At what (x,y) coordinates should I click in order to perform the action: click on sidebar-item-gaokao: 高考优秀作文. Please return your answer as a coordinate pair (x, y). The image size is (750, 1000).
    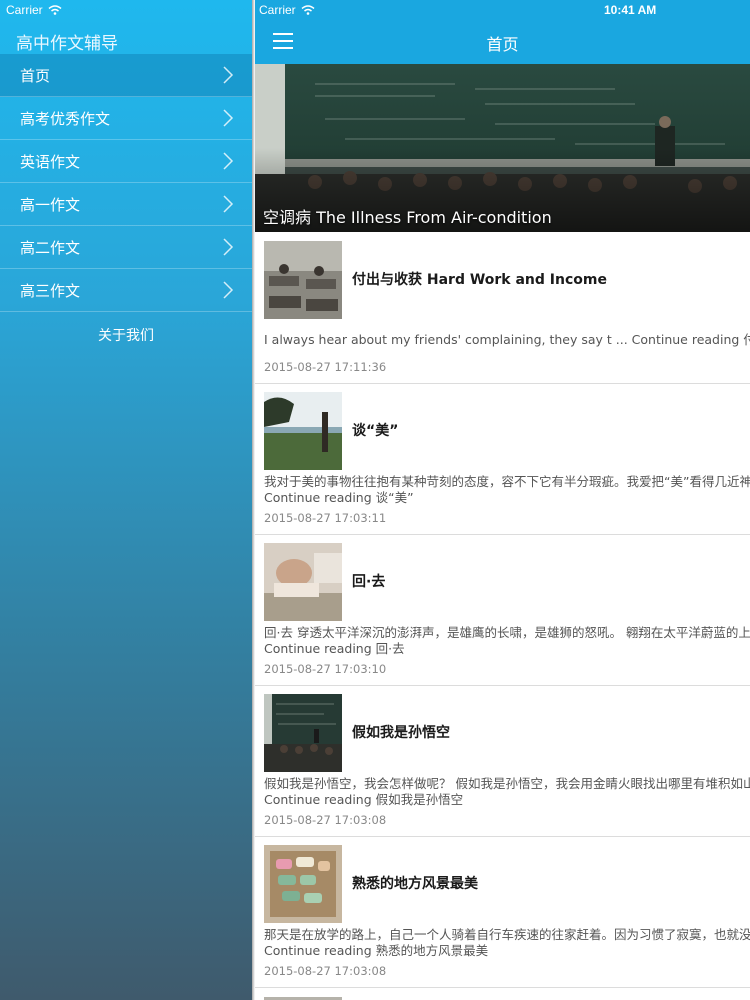
    Looking at the image, I should click on (126, 118).